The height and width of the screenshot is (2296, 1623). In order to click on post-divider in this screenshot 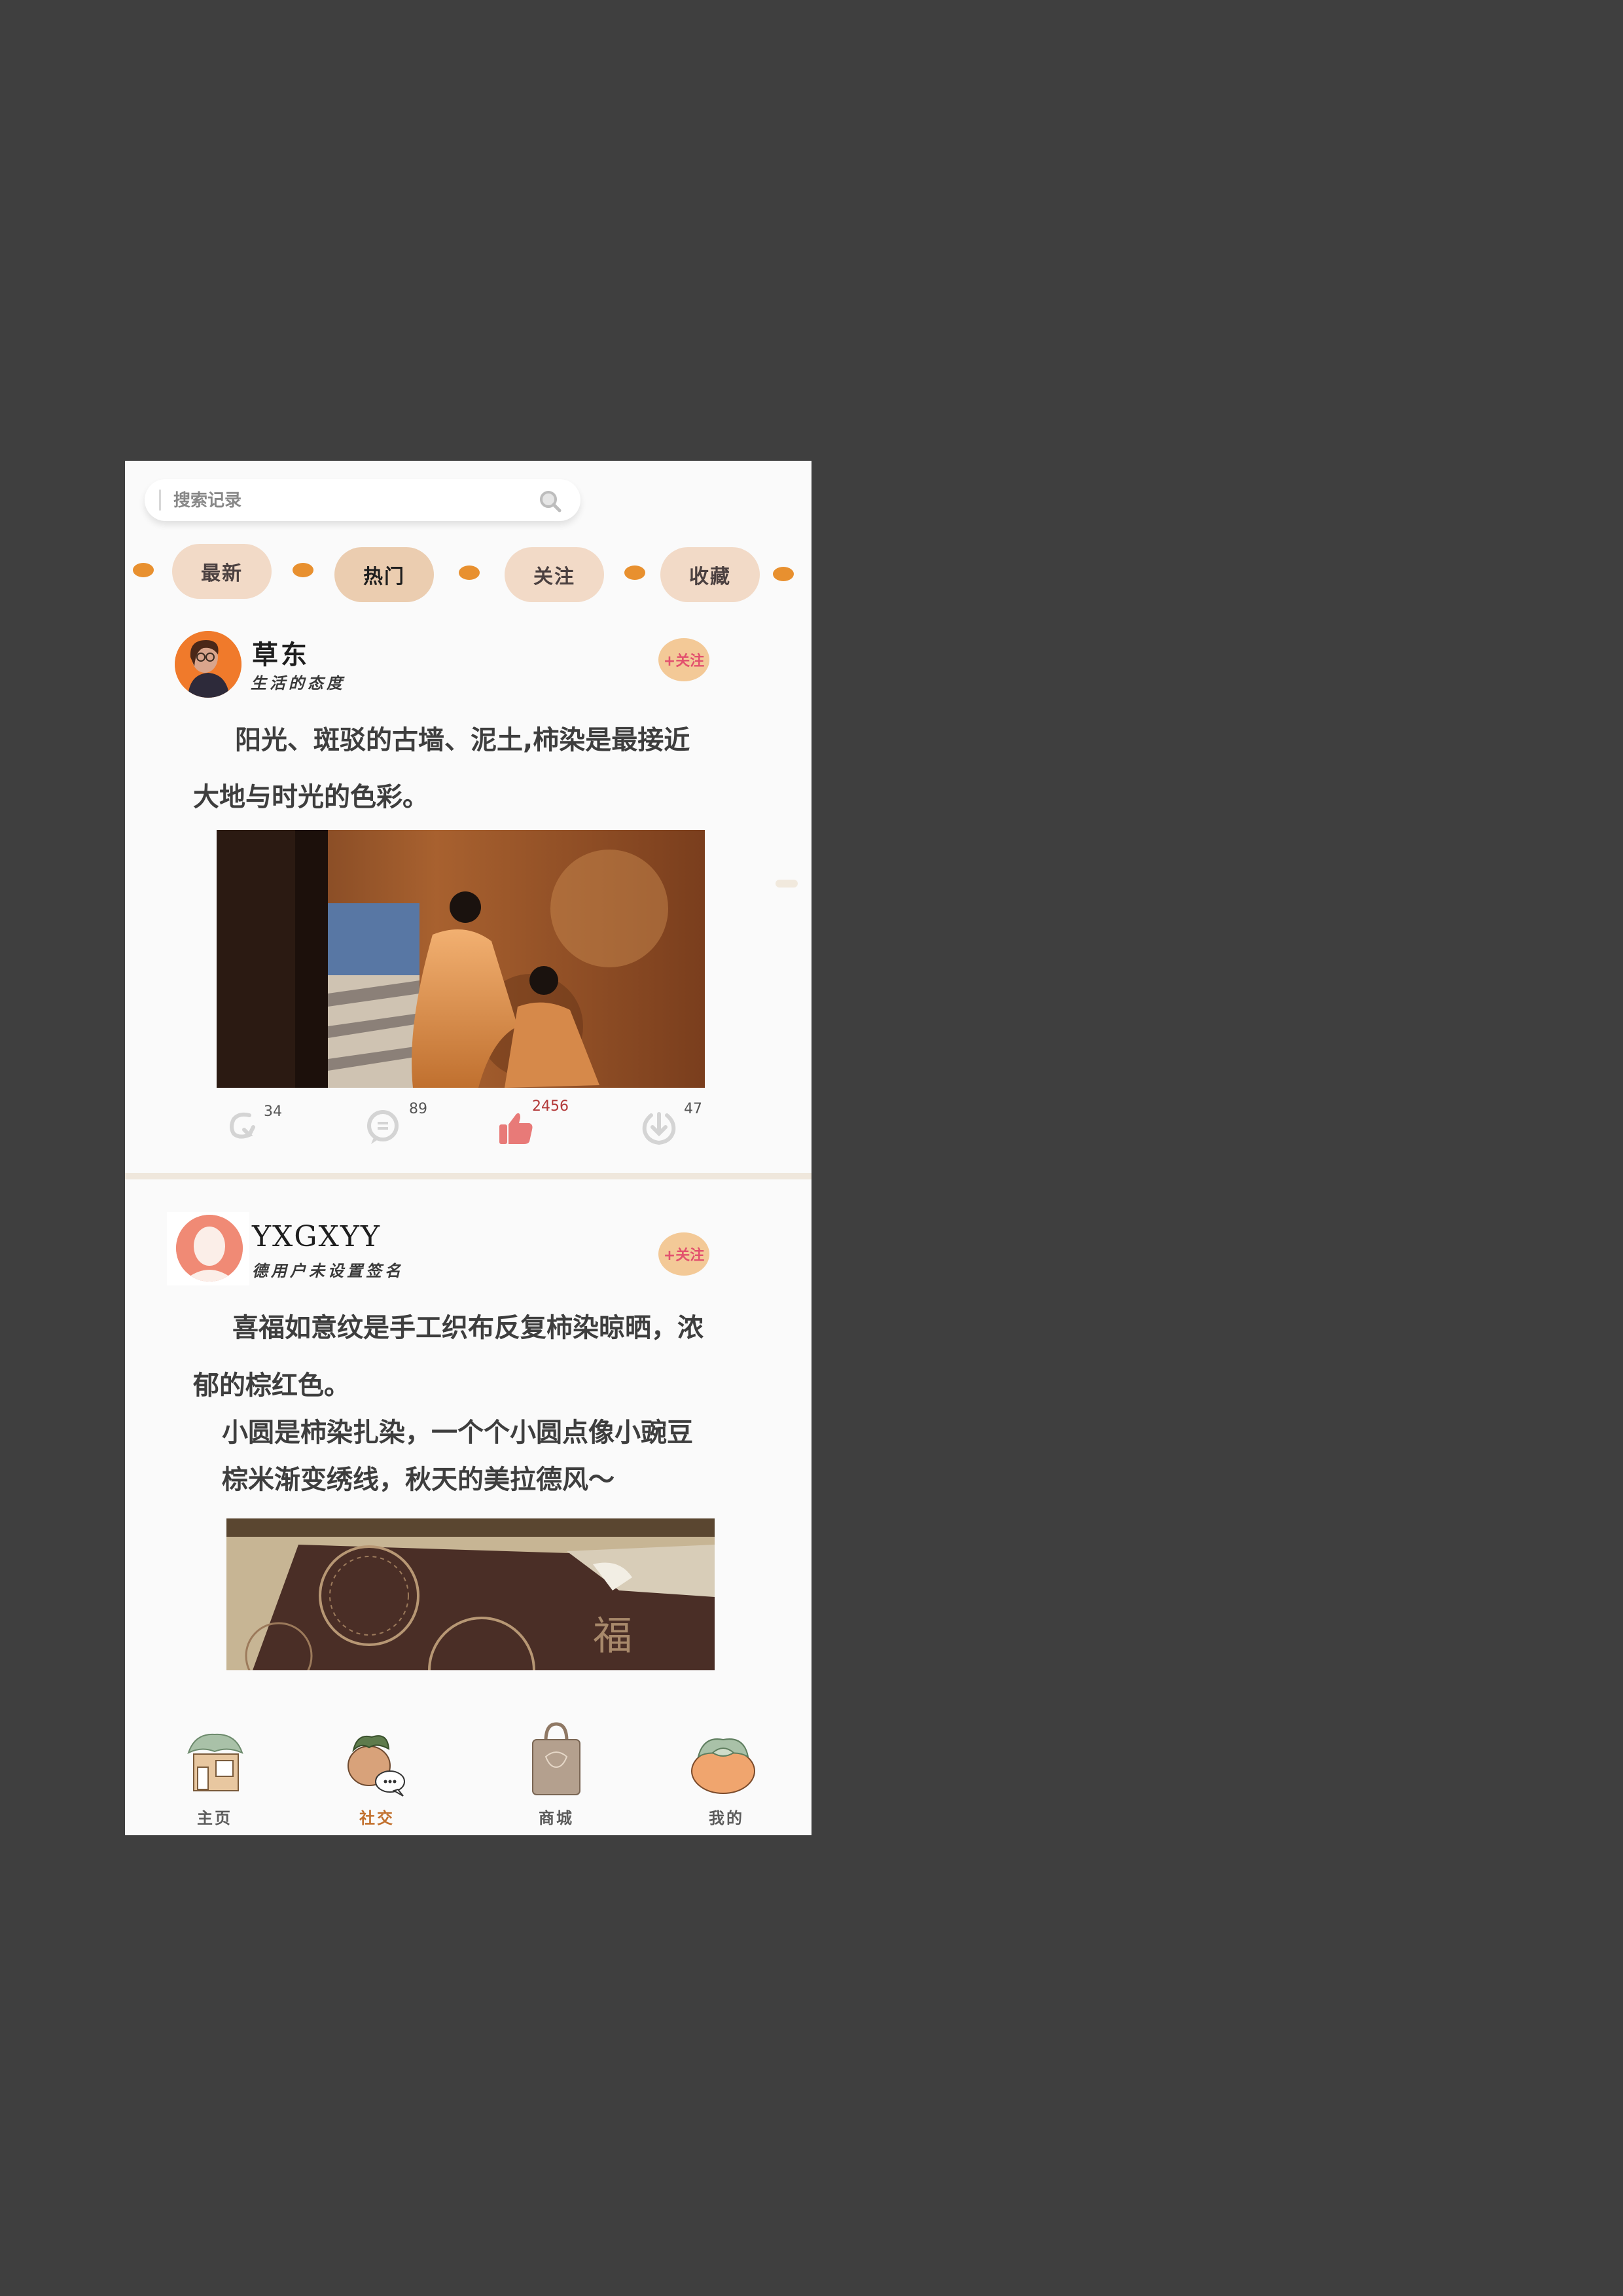, I will do `click(468, 1176)`.